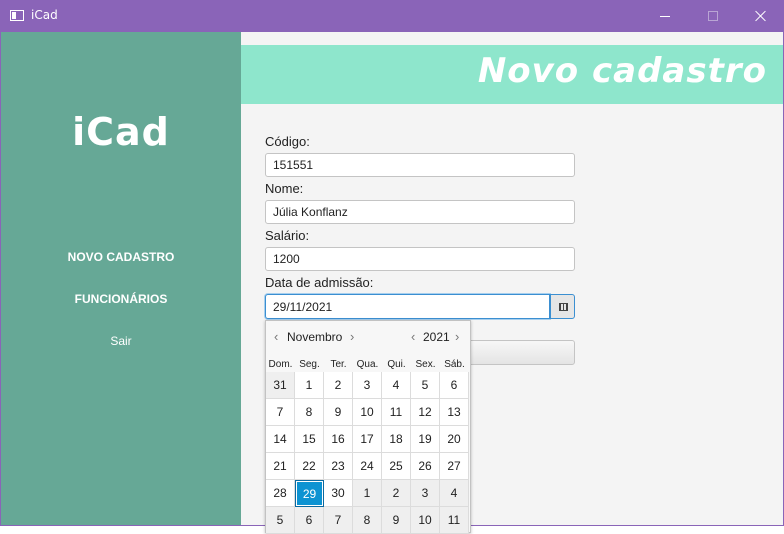 Image resolution: width=784 pixels, height=534 pixels. I want to click on salario-field, so click(420, 259).